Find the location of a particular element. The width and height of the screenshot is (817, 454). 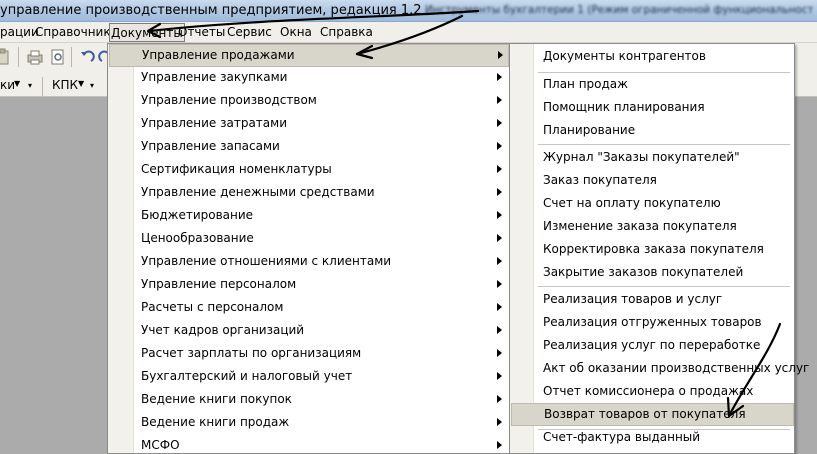

menu-item-label: Отчет комиссионера о продажах is located at coordinates (648, 391).